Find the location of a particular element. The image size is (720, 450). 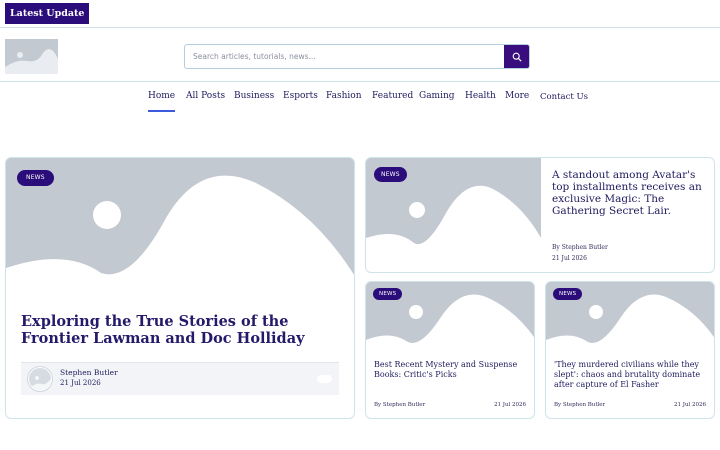

nav-item-featured: Featured is located at coordinates (392, 96).